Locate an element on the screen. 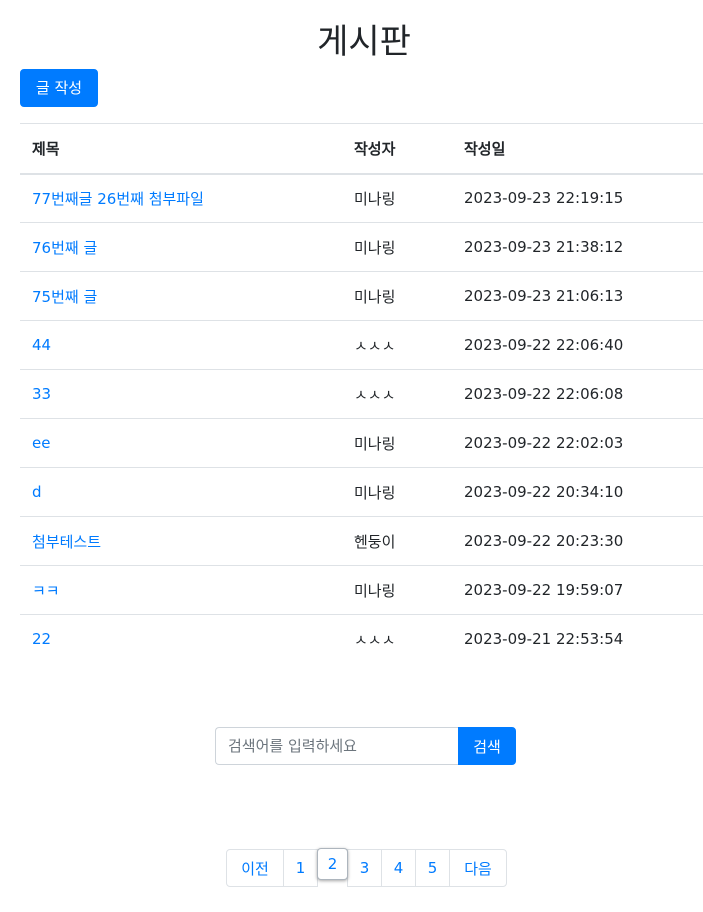 This screenshot has height=912, width=703. search-button: 검색 is located at coordinates (487, 746).